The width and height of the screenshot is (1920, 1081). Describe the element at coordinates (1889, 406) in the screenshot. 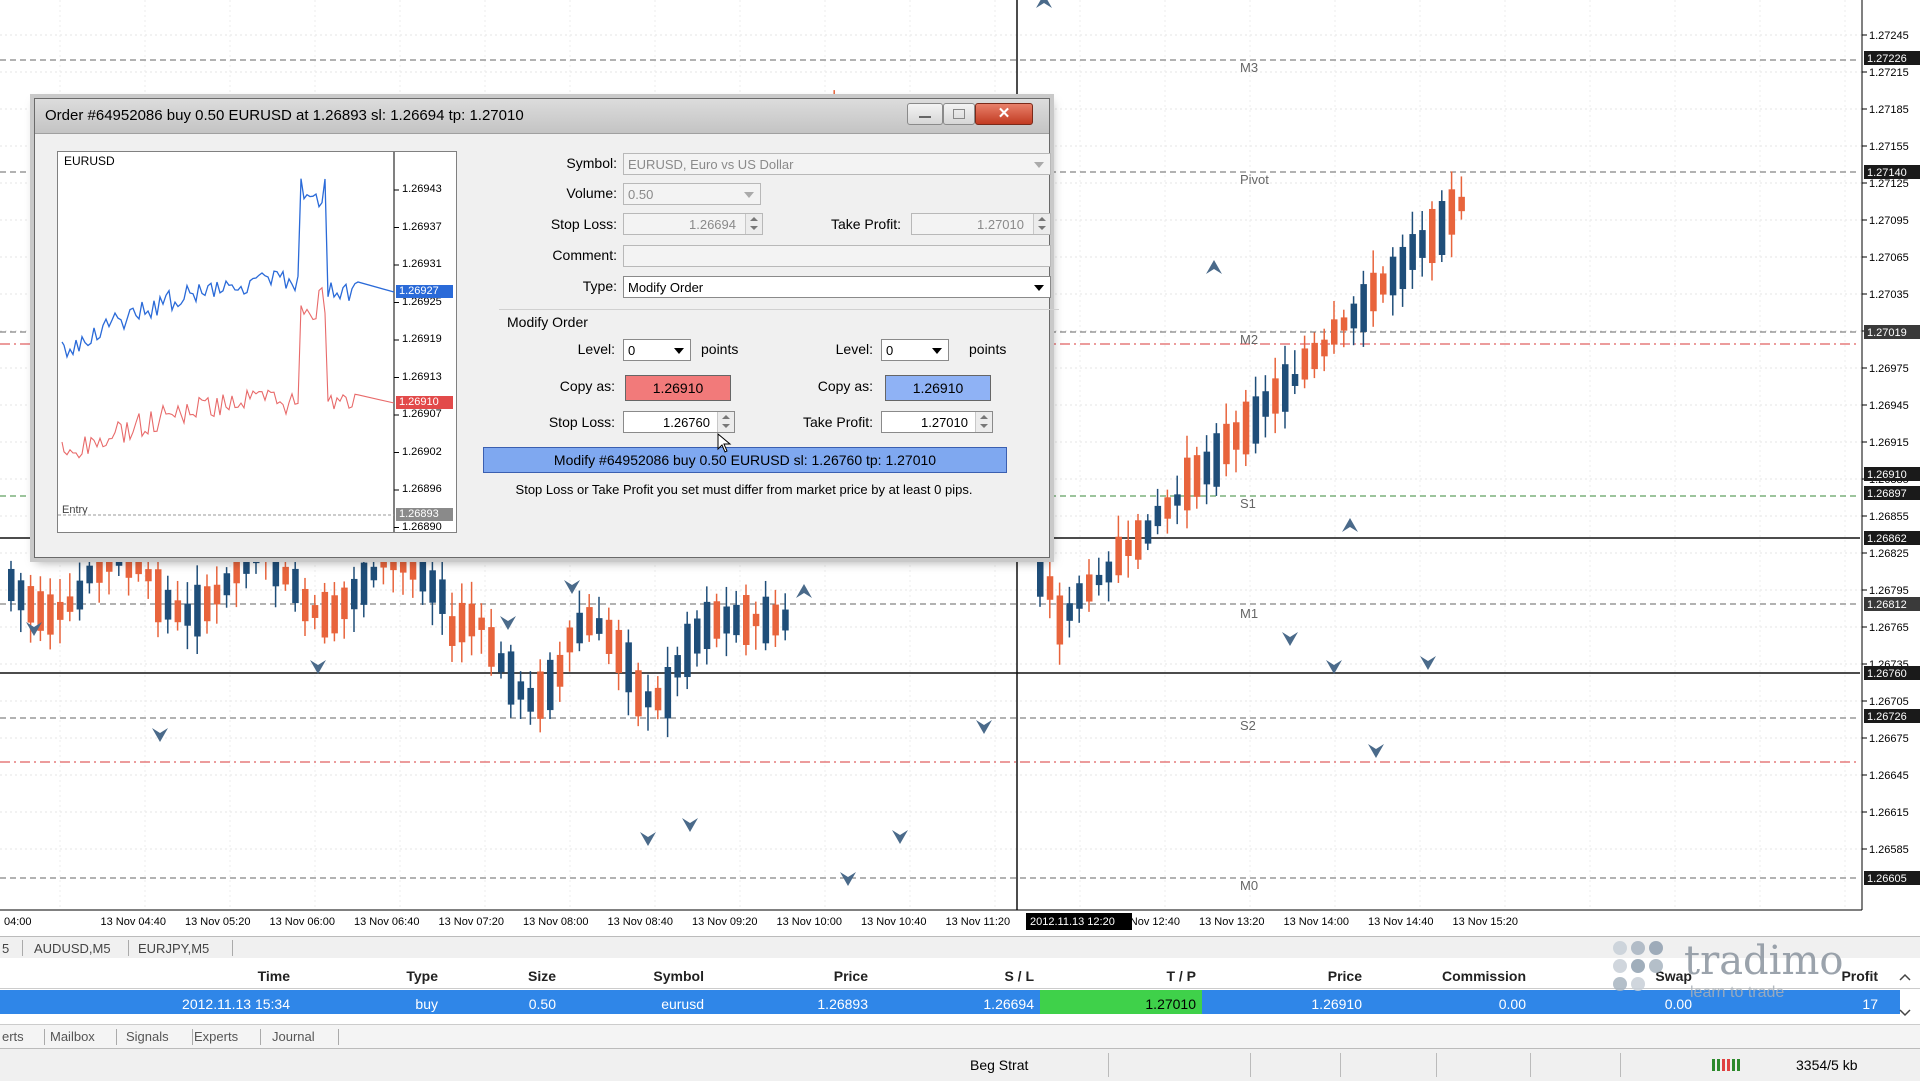

I see `price-tick-label: 1.26945` at that location.